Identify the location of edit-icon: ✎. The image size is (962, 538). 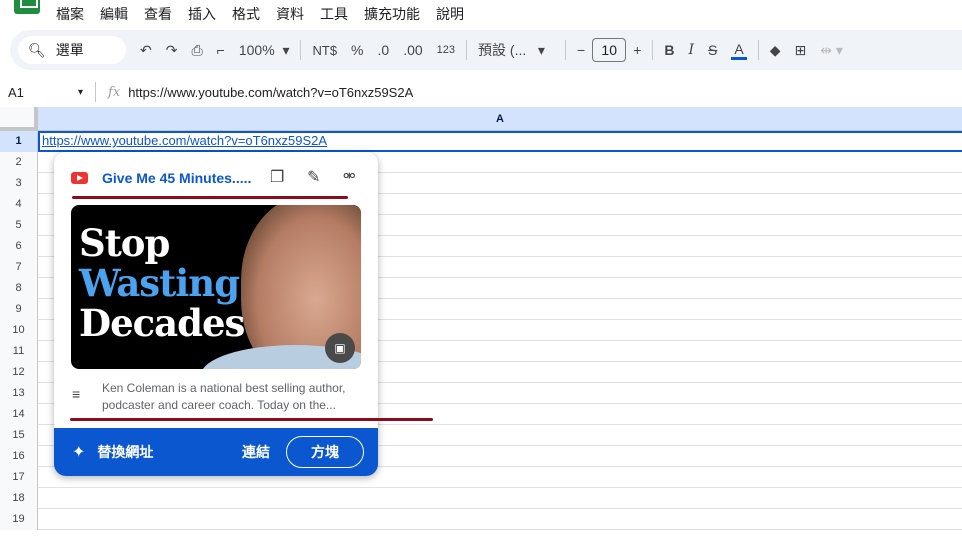
(313, 177).